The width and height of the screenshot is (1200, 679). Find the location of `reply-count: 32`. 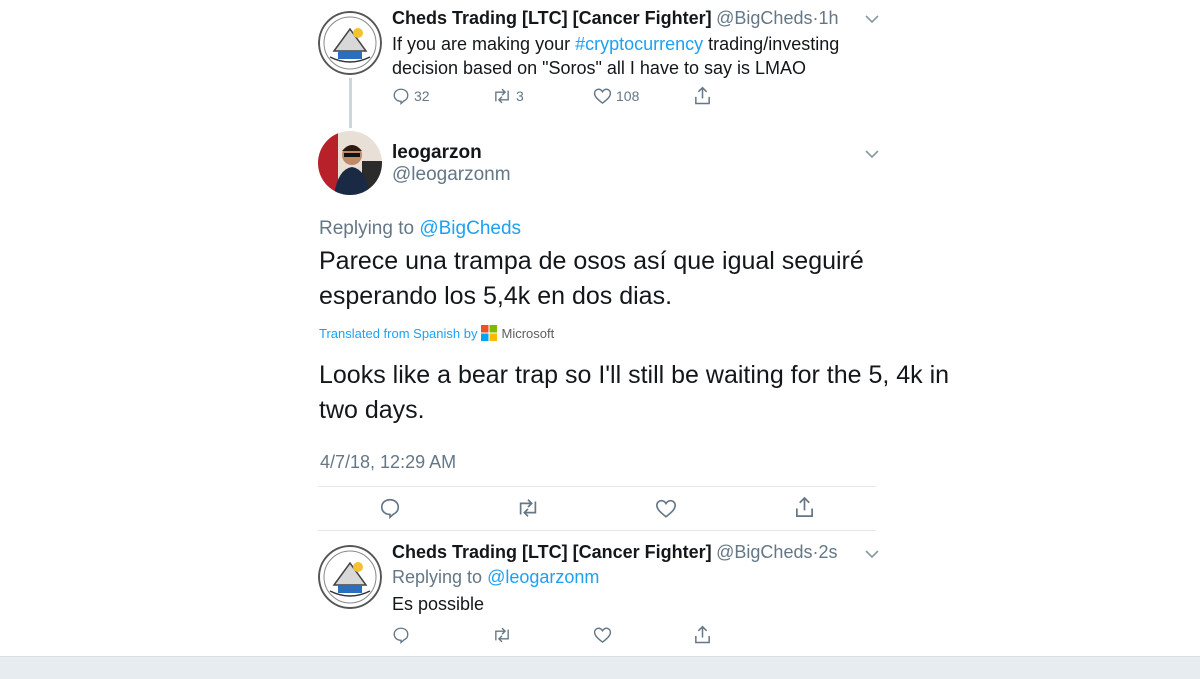

reply-count: 32 is located at coordinates (422, 96).